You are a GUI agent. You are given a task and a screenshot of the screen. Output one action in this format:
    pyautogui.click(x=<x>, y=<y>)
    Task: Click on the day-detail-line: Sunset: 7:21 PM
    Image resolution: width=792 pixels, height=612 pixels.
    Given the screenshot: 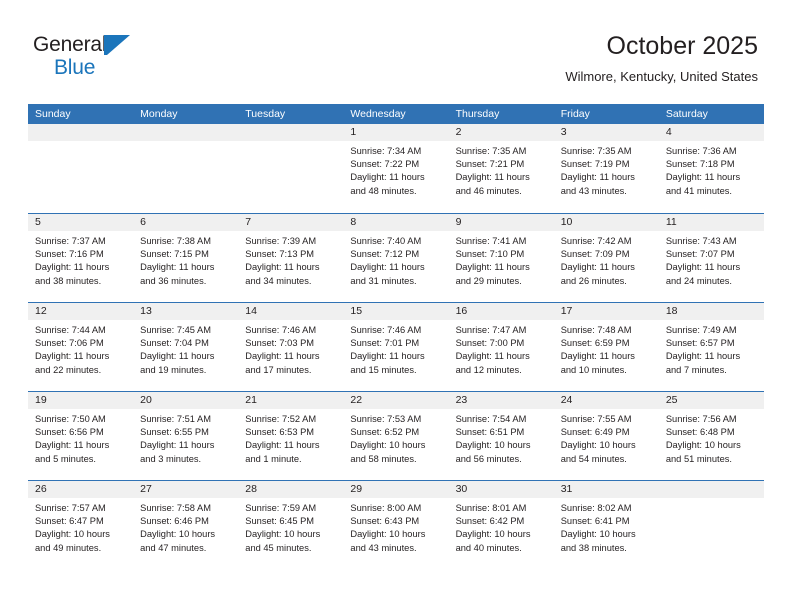 What is the action you would take?
    pyautogui.click(x=490, y=164)
    